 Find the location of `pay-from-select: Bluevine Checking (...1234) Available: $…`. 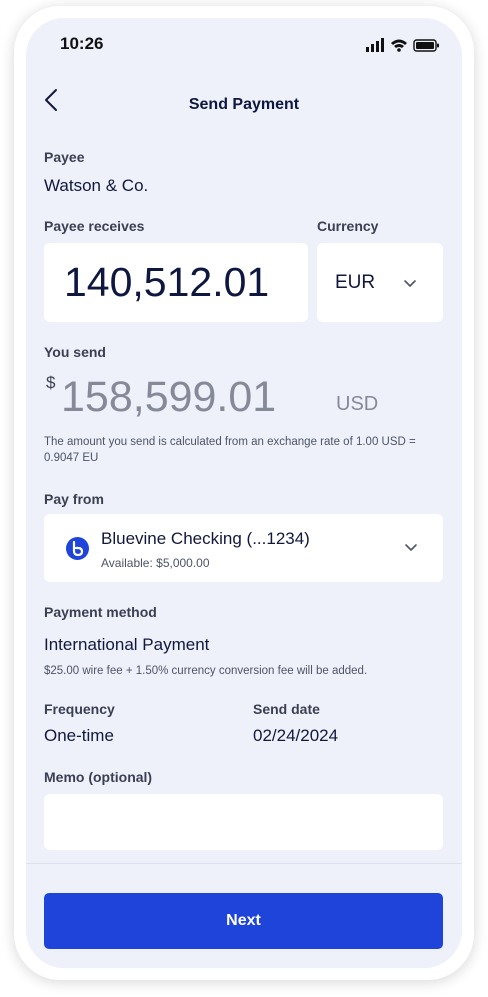

pay-from-select: Bluevine Checking (...1234) Available: $… is located at coordinates (243, 548).